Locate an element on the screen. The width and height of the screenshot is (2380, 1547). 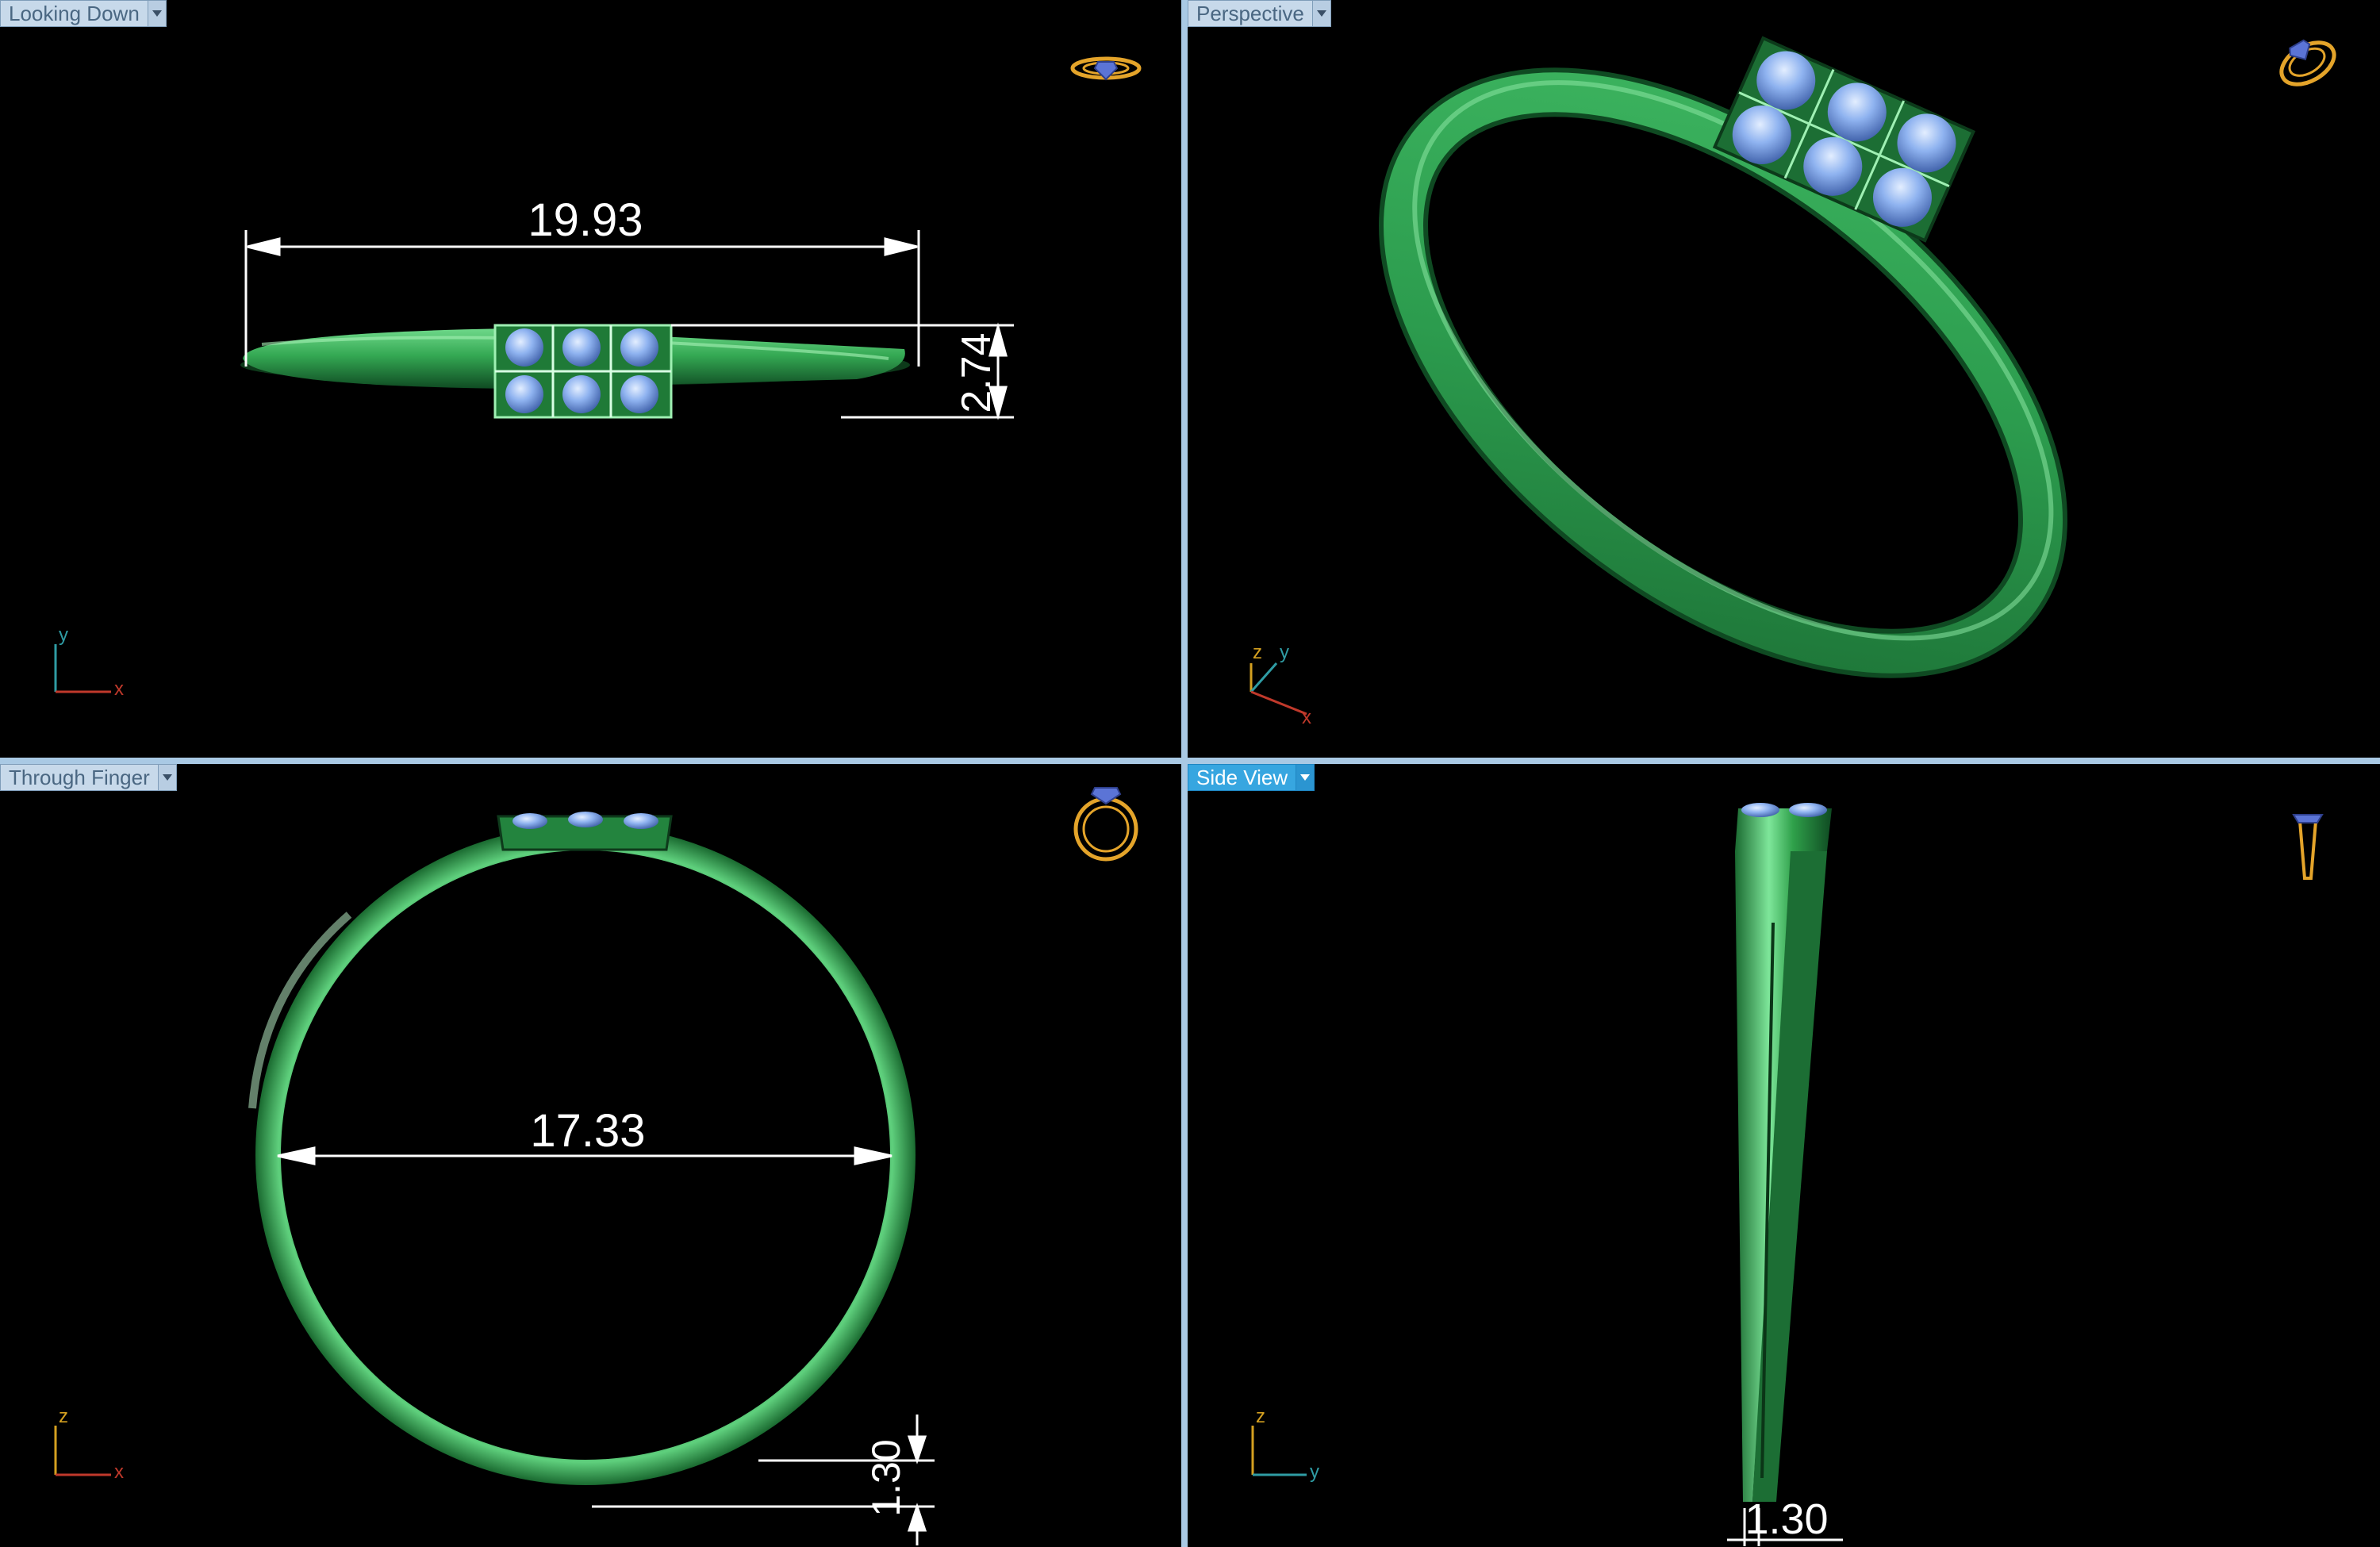
viewport-title-through-finger: Through Finger is located at coordinates (88, 777).